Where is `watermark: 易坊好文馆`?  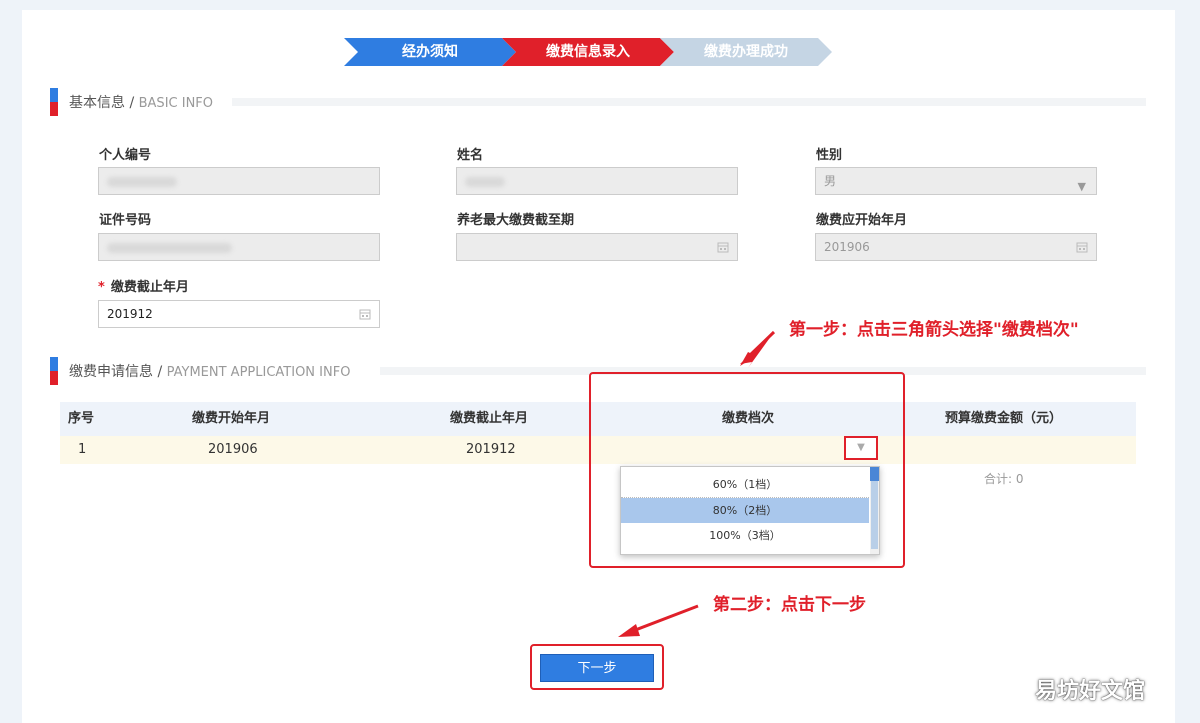 watermark: 易坊好文馆 is located at coordinates (1089, 691).